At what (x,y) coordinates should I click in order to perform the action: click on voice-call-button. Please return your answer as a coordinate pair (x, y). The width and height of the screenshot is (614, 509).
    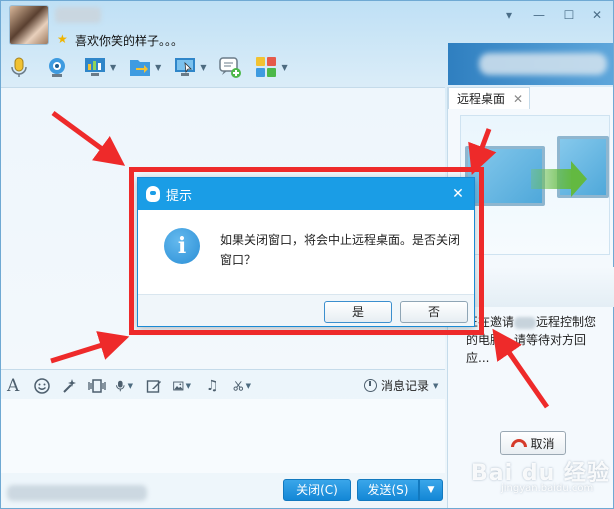
    Looking at the image, I should click on (19, 67).